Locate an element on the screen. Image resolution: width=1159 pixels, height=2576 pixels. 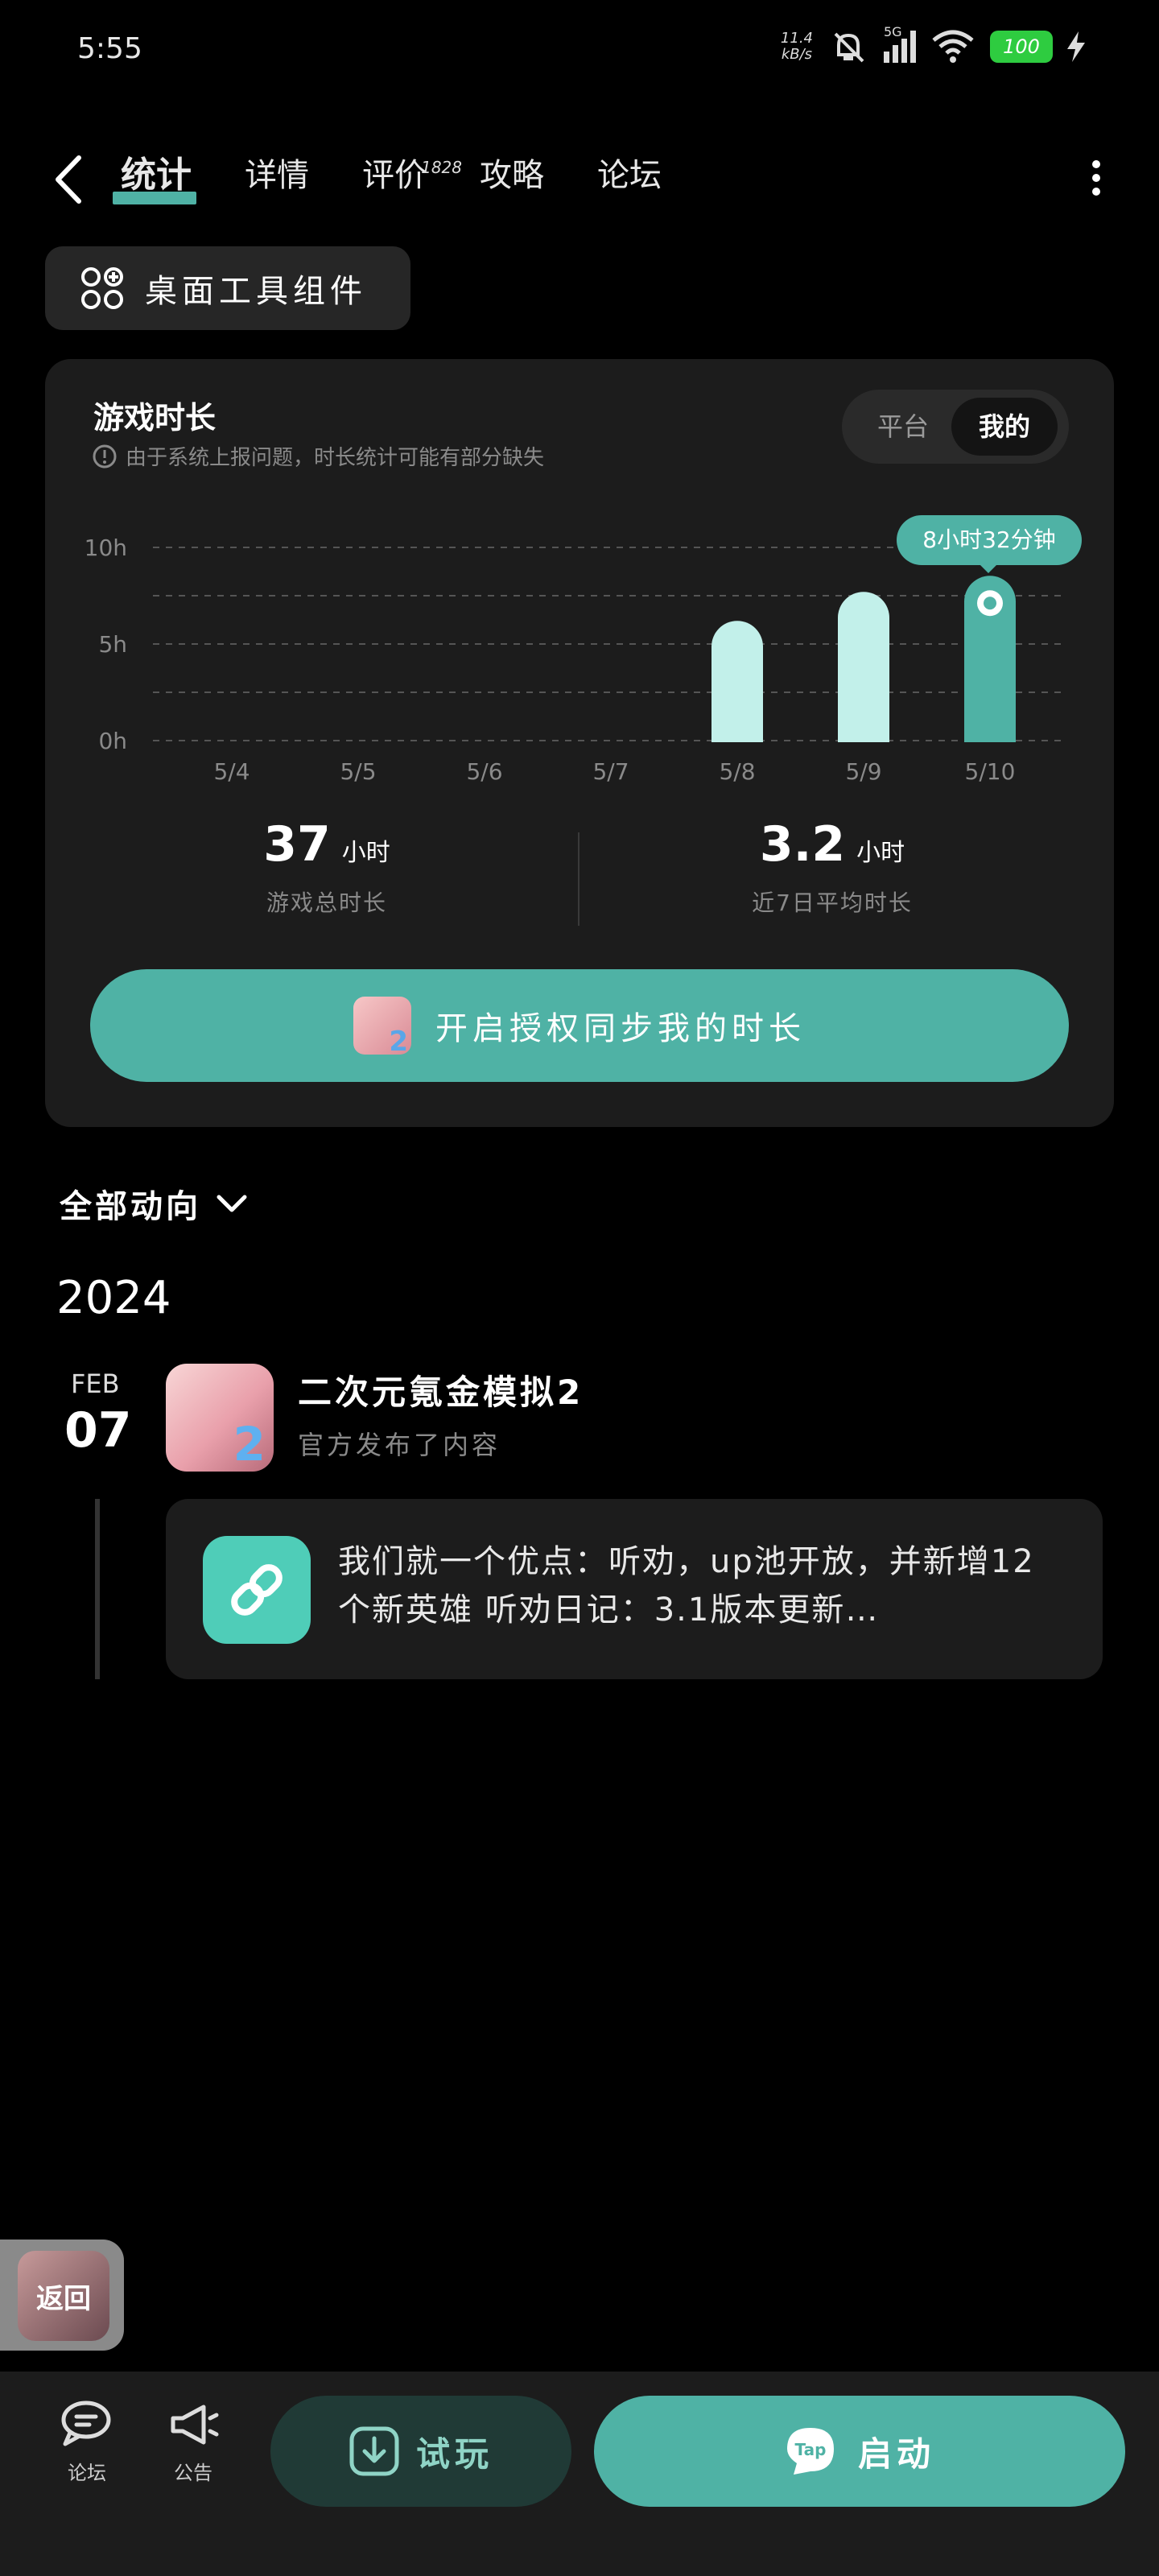
tab-forum: 论坛 is located at coordinates (629, 175).